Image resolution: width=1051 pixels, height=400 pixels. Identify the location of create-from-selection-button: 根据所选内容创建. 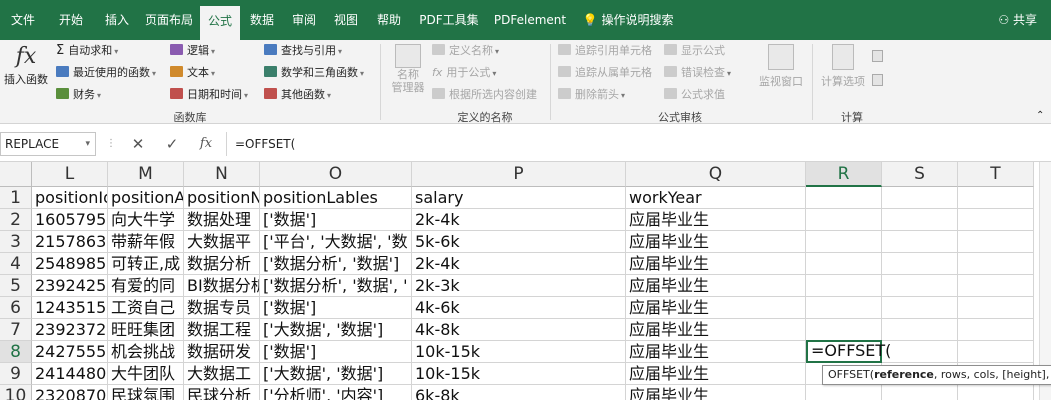
(484, 94).